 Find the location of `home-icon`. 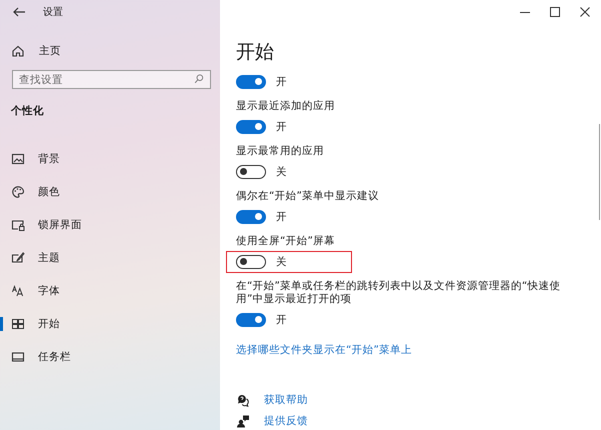

home-icon is located at coordinates (18, 51).